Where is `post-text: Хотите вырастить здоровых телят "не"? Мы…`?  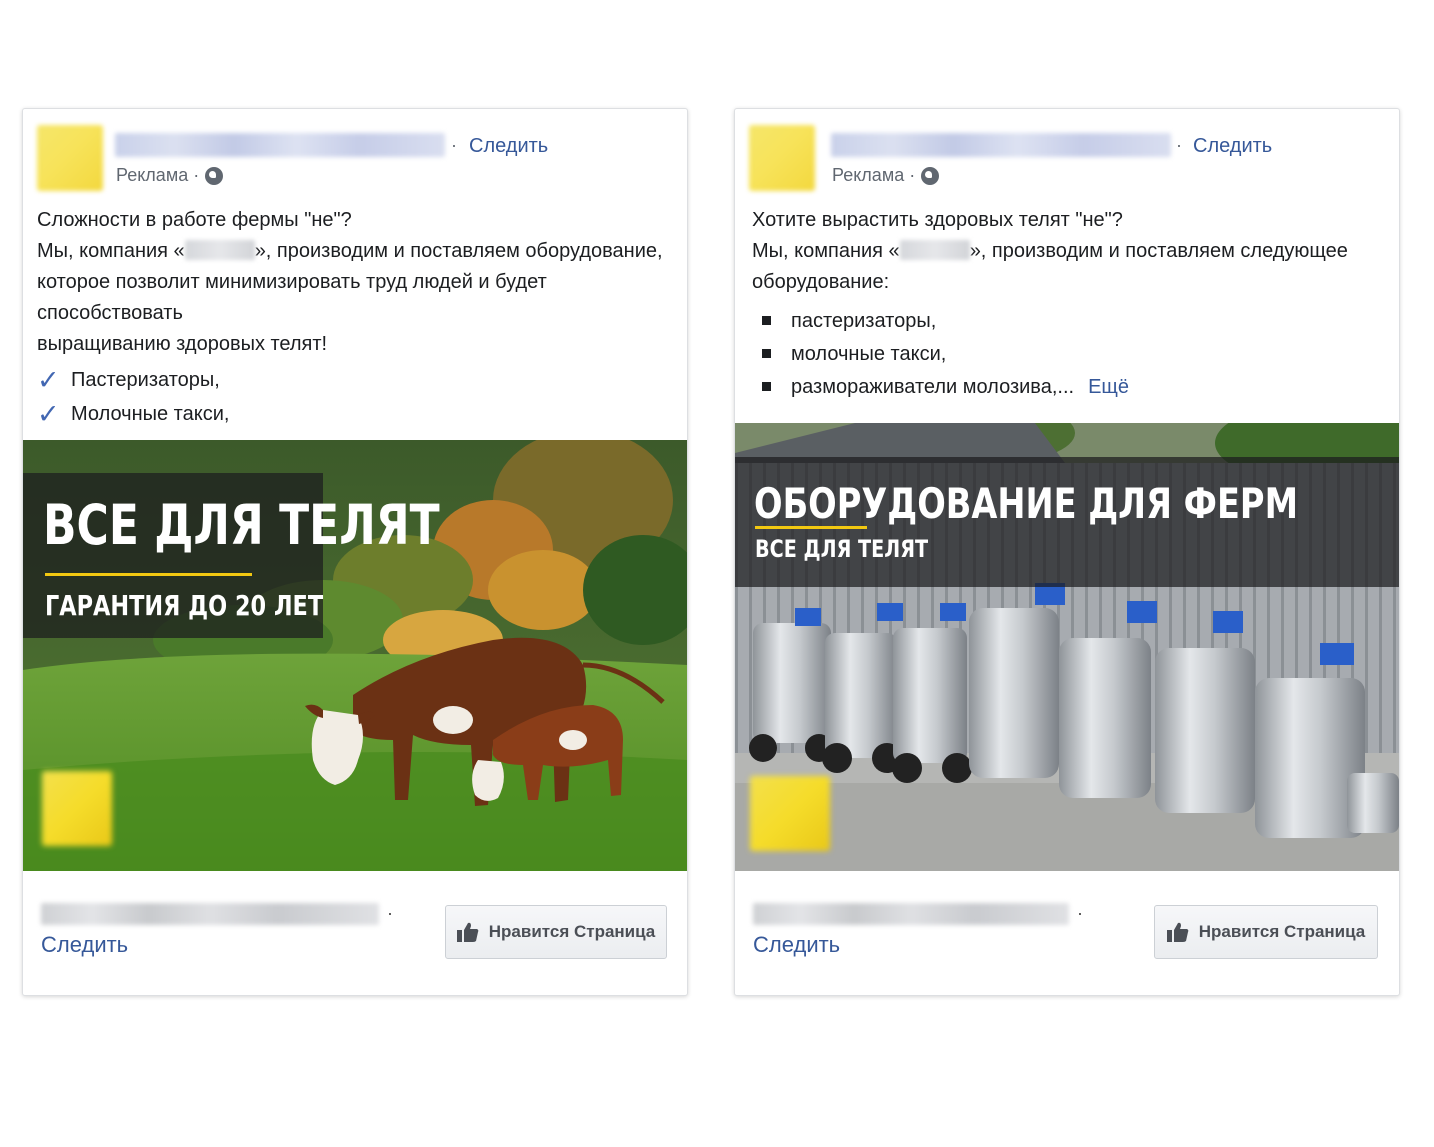 post-text: Хотите вырастить здоровых телят "не"? Мы… is located at coordinates (1070, 304).